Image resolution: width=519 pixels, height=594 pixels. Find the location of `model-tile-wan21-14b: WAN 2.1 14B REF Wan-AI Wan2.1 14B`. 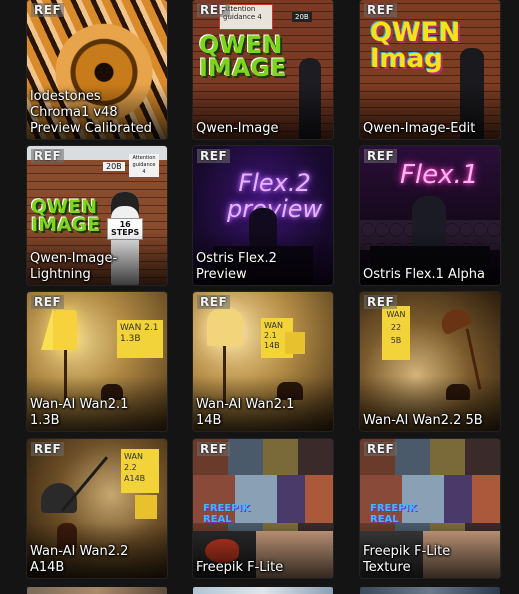

model-tile-wan21-14b: WAN 2.1 14B REF Wan-AI Wan2.1 14B is located at coordinates (263, 361).